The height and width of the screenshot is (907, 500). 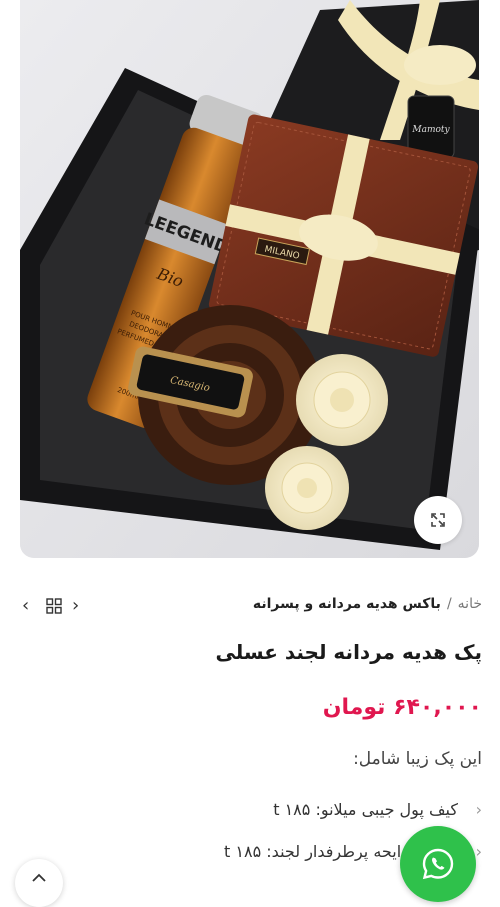 I want to click on scroll-top-button, so click(x=39, y=883).